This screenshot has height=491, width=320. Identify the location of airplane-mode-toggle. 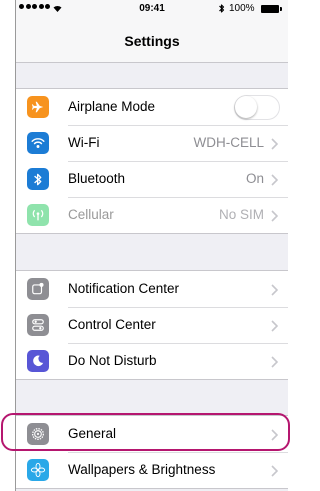
(257, 107).